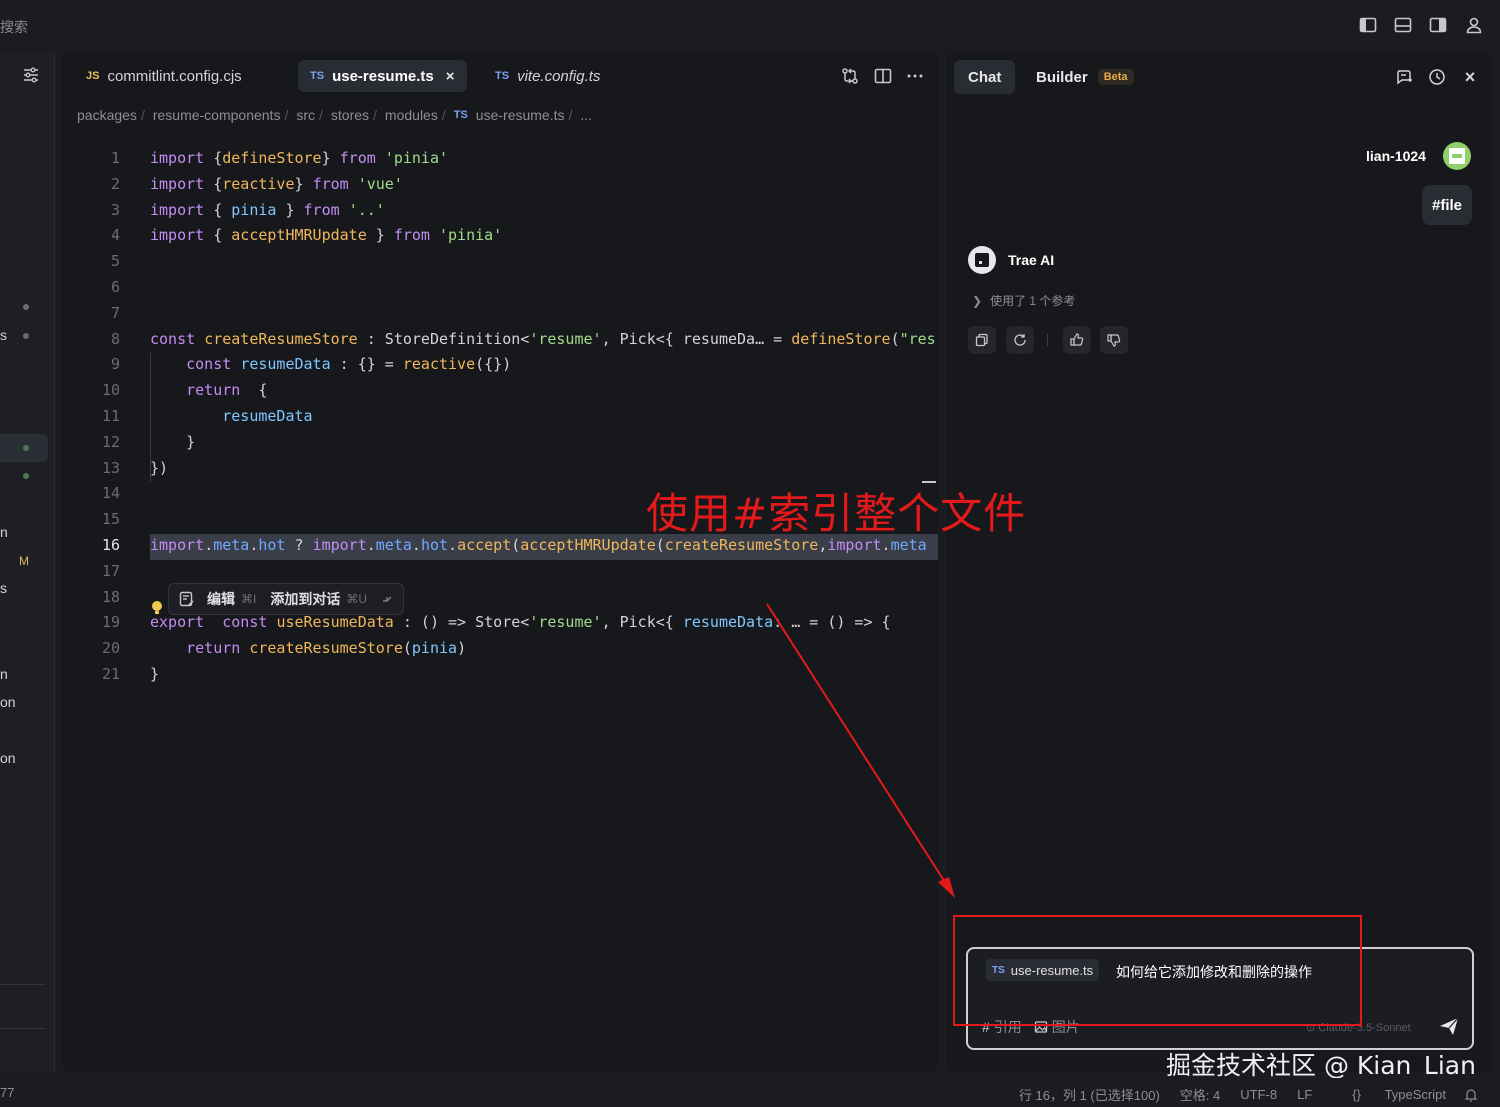  I want to click on tab-commitlint-config: JS commitlint.config.cjs, so click(164, 76).